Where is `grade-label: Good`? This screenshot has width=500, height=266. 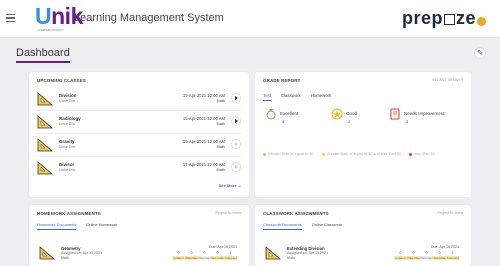
grade-label: Good is located at coordinates (352, 113).